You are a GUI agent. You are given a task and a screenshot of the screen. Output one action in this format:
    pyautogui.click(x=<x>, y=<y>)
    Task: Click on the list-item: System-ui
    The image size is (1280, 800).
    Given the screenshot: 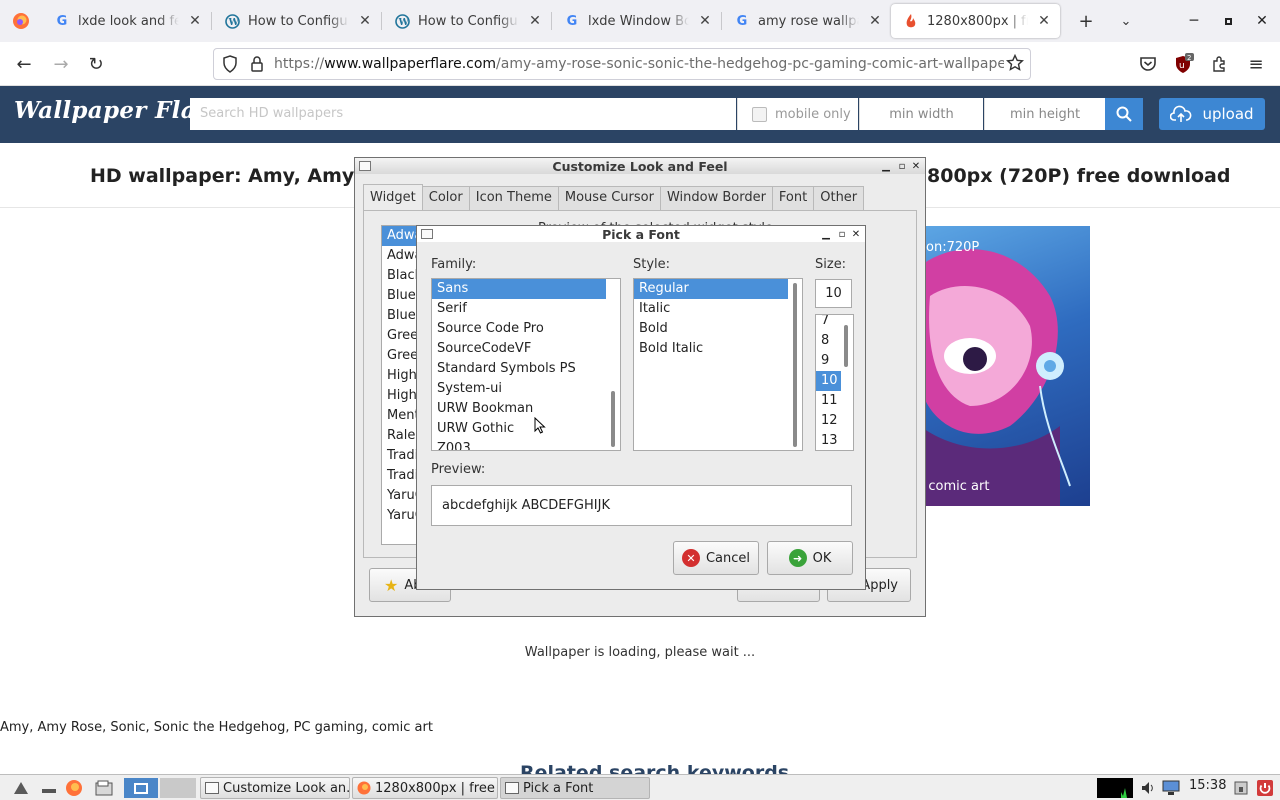 What is the action you would take?
    pyautogui.click(x=526, y=389)
    